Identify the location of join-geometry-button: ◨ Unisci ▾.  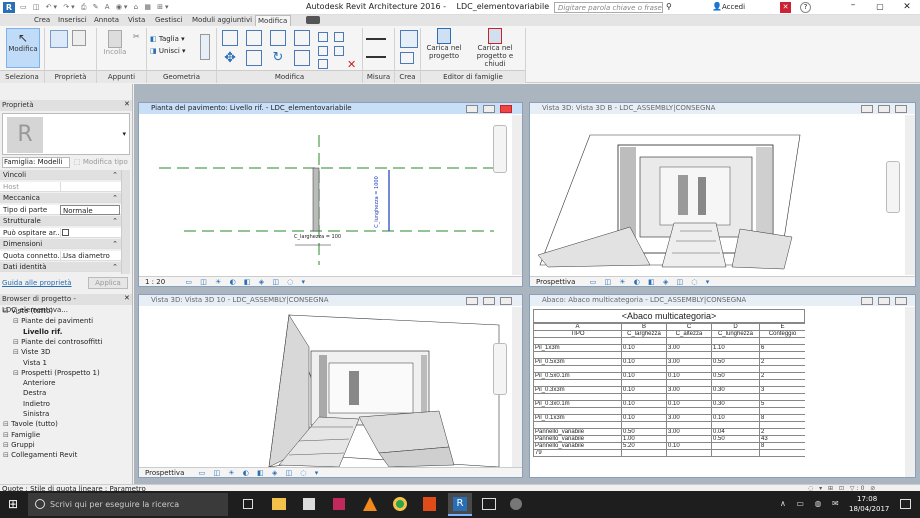
(168, 51).